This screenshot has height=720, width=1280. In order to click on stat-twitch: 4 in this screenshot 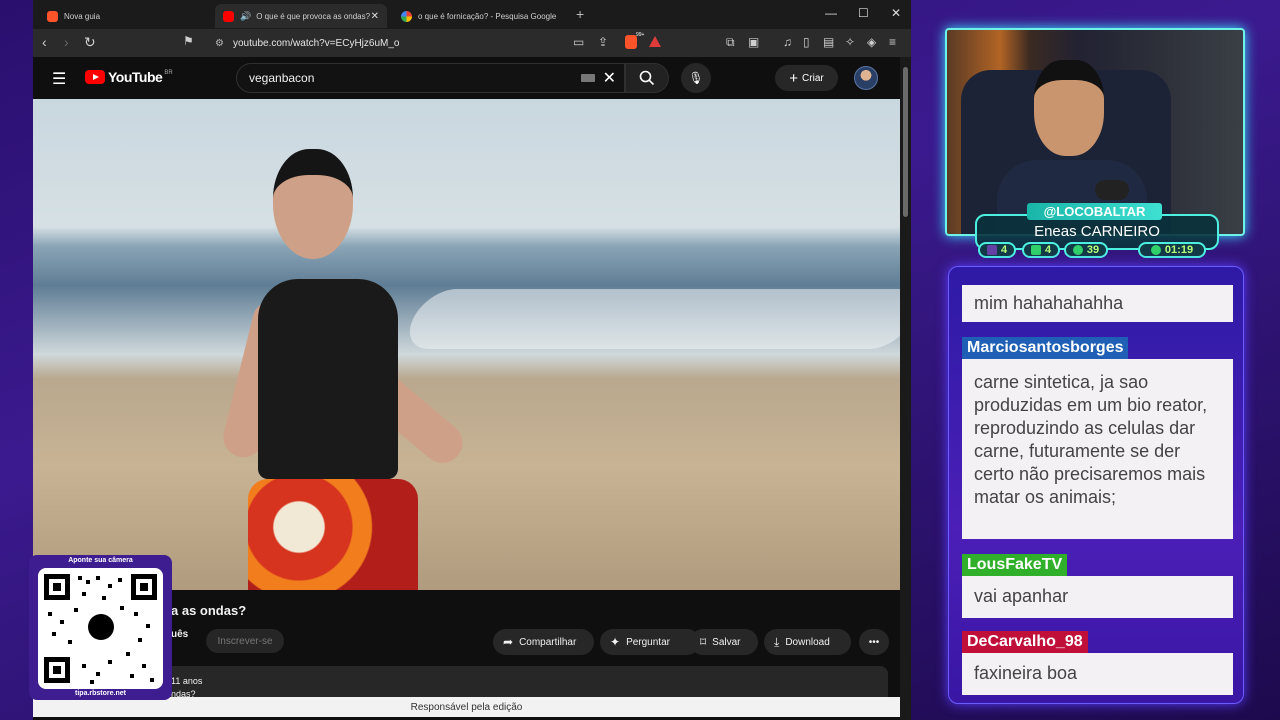, I will do `click(997, 250)`.